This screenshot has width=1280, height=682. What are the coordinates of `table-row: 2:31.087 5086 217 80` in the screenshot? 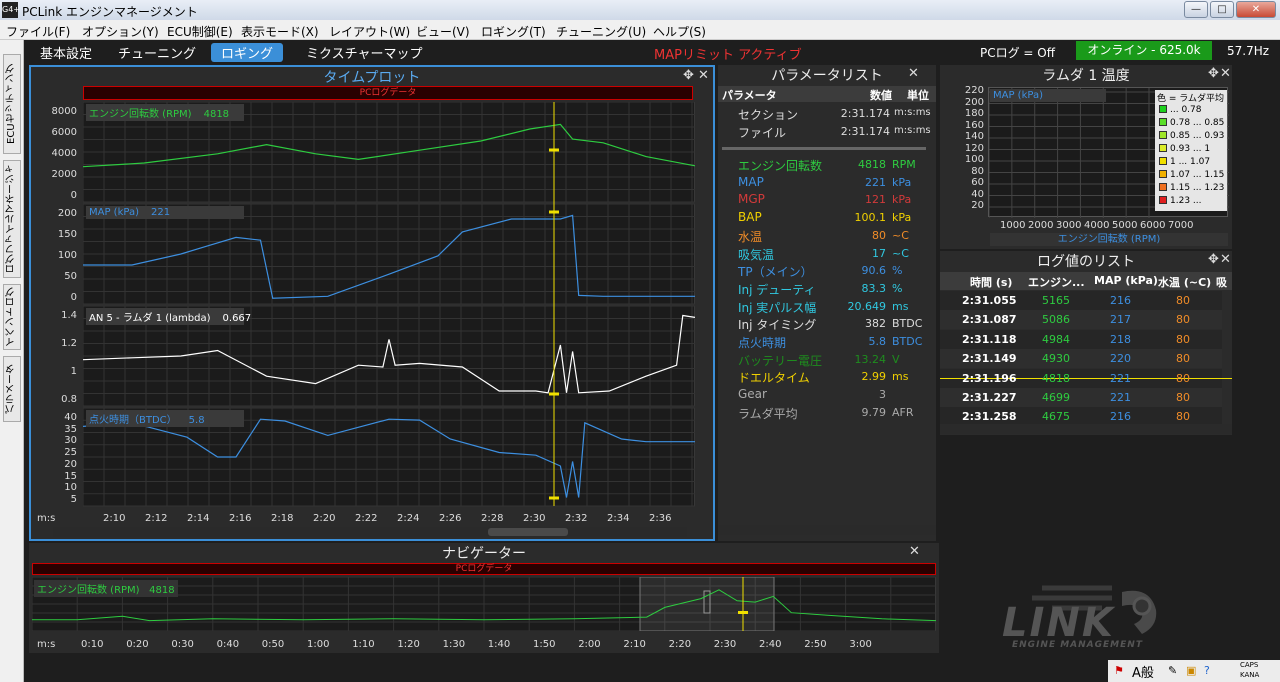 It's located at (1081, 320).